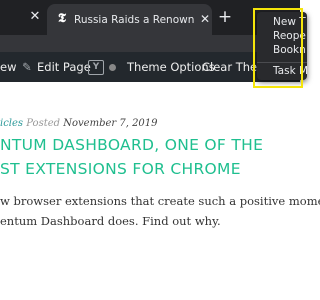 Image resolution: width=320 pixels, height=300 pixels. Describe the element at coordinates (225, 17) in the screenshot. I see `new-tab-button: +` at that location.